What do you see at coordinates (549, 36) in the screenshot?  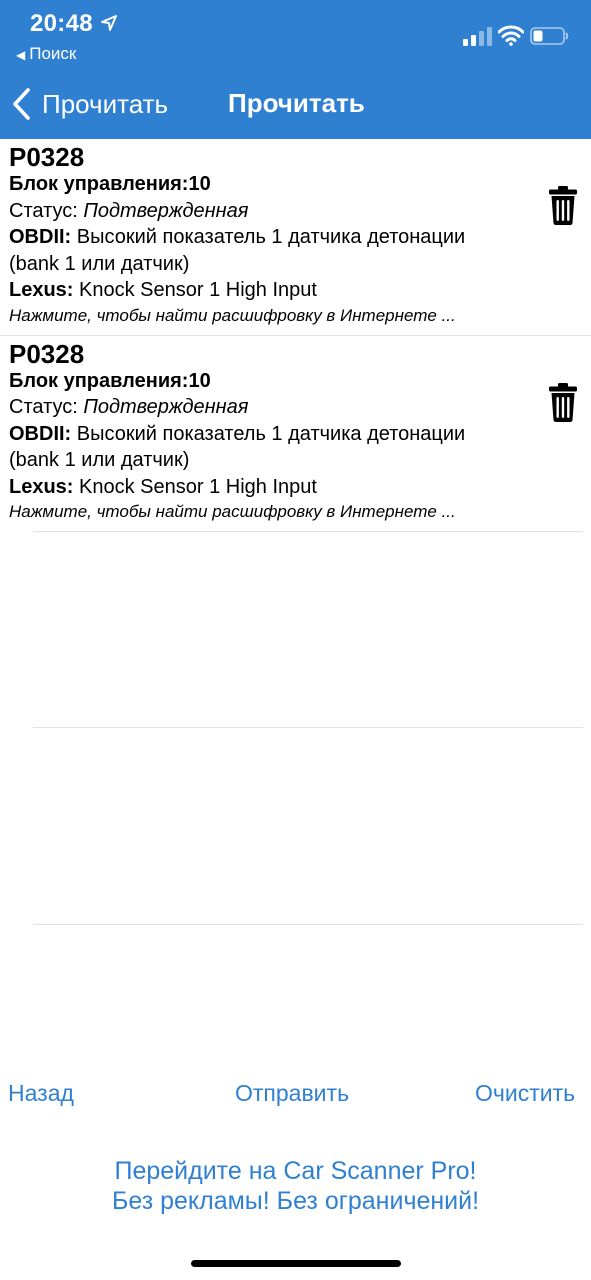 I see `battery-icon` at bounding box center [549, 36].